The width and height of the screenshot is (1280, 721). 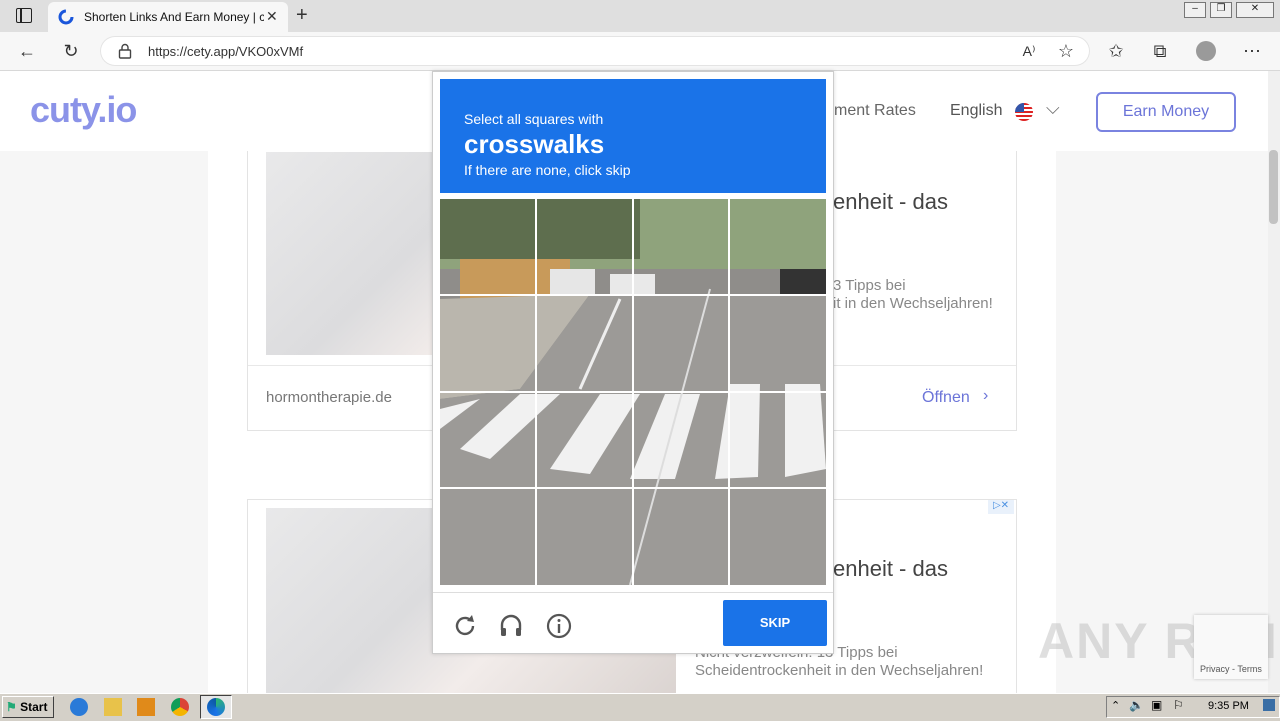 What do you see at coordinates (272, 16) in the screenshot?
I see `close-icon: ✕` at bounding box center [272, 16].